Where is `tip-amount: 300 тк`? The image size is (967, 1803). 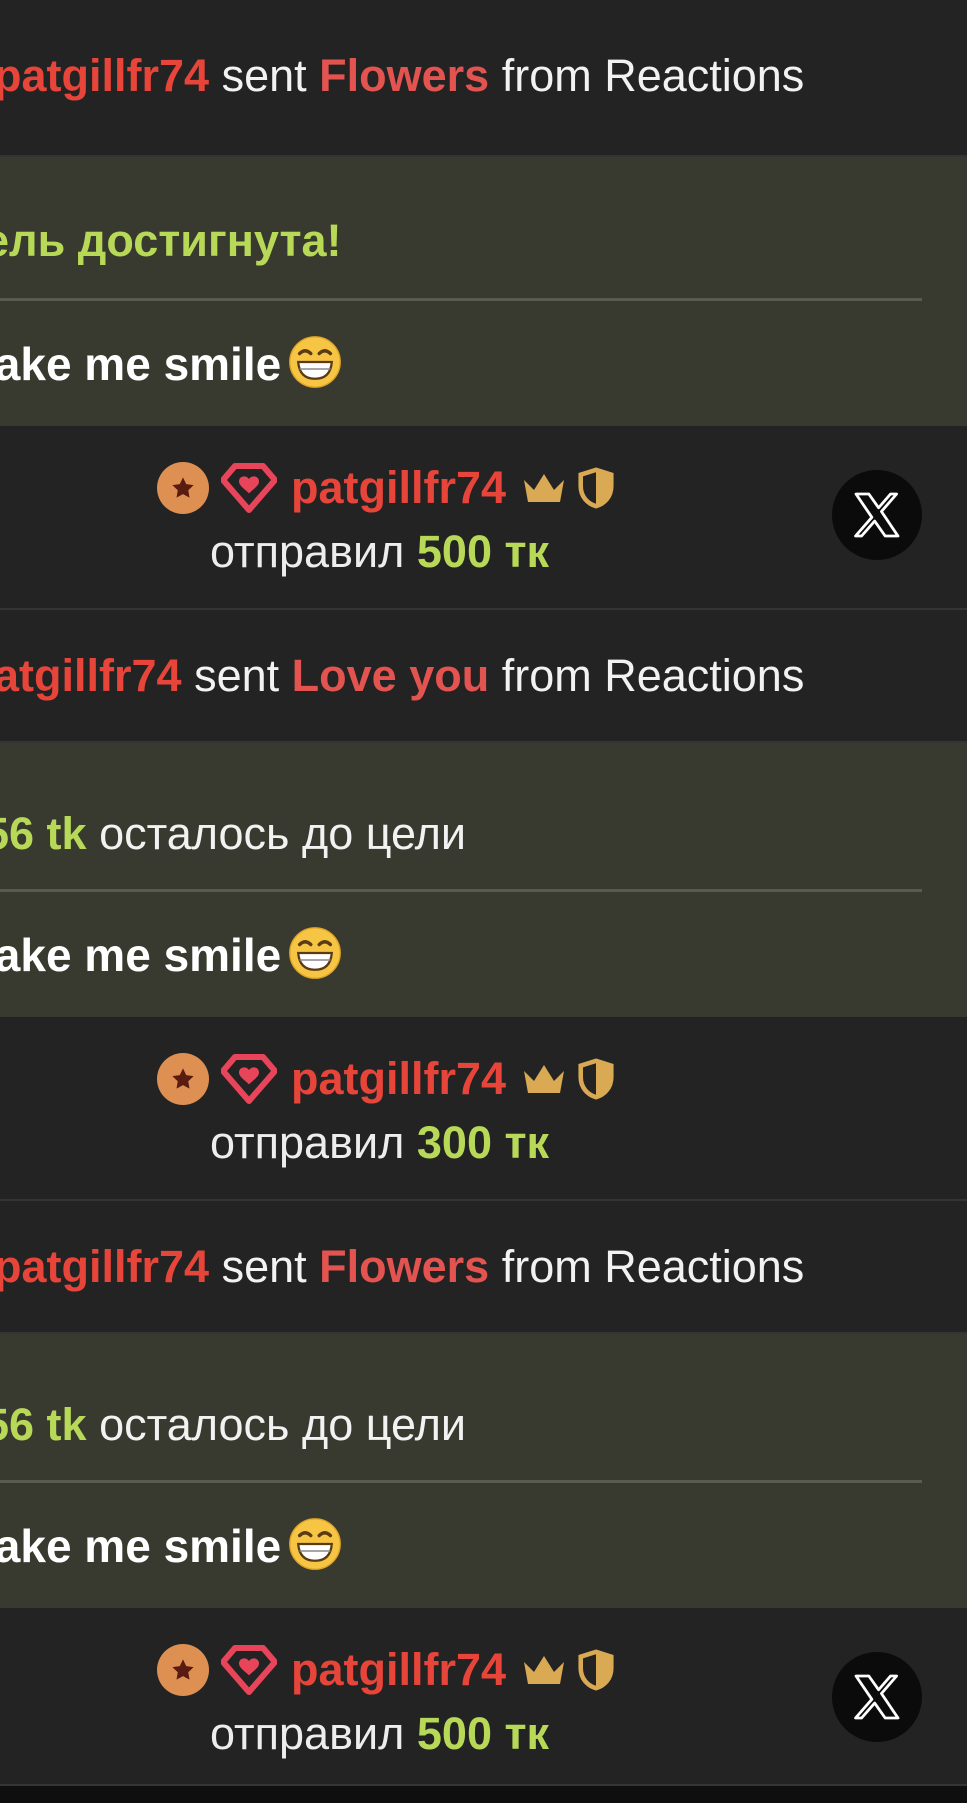 tip-amount: 300 тк is located at coordinates (483, 1142).